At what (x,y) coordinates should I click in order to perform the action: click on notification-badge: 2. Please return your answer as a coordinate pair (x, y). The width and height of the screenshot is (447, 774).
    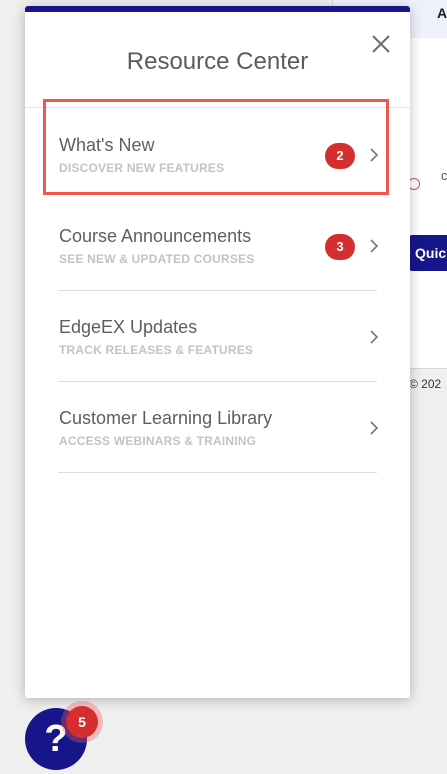
    Looking at the image, I should click on (340, 156).